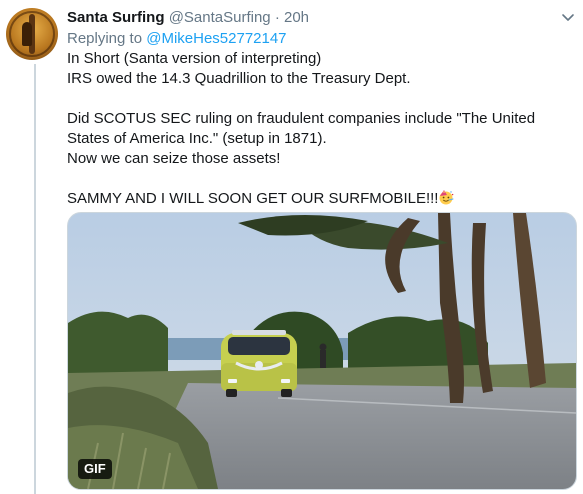 The image size is (583, 494). Describe the element at coordinates (105, 38) in the screenshot. I see `replying-prefix: Replying to` at that location.